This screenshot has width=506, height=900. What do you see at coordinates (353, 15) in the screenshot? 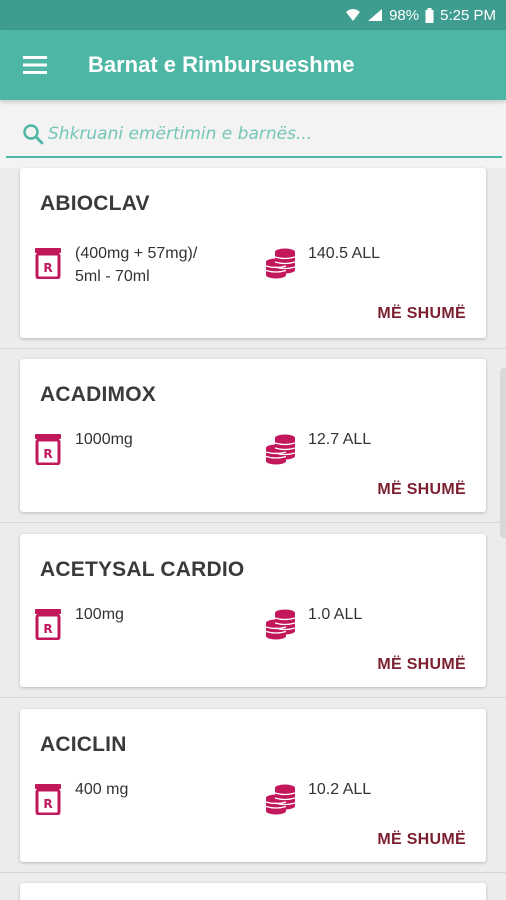
I see `wifi-icon` at bounding box center [353, 15].